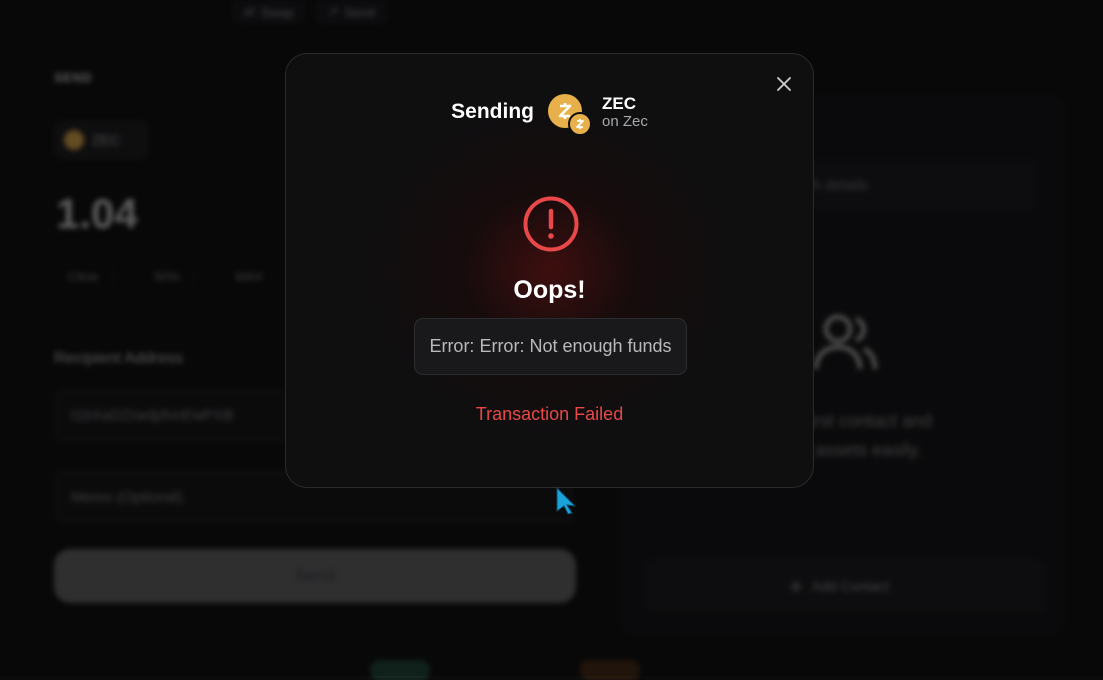  I want to click on sending-label: Sending, so click(492, 111).